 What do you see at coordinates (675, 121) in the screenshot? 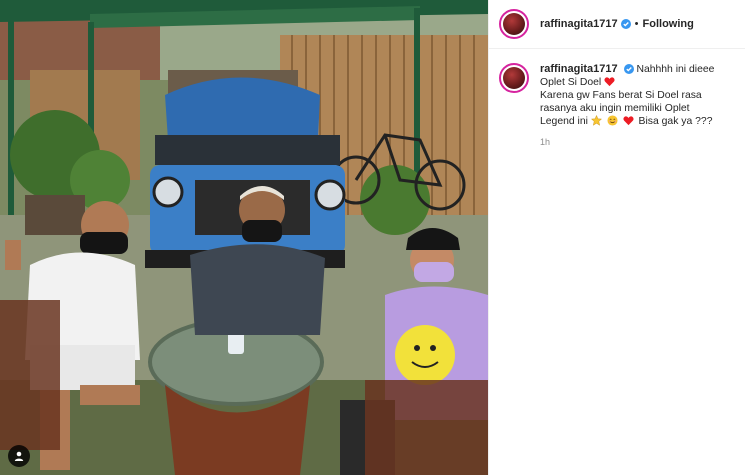
I see `caption-line-5-end: Bisa gak ya ???` at bounding box center [675, 121].